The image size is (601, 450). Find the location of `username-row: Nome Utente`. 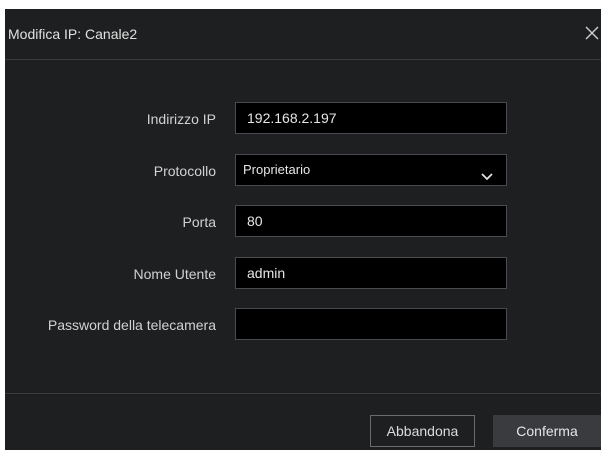

username-row: Nome Utente is located at coordinates (303, 274).